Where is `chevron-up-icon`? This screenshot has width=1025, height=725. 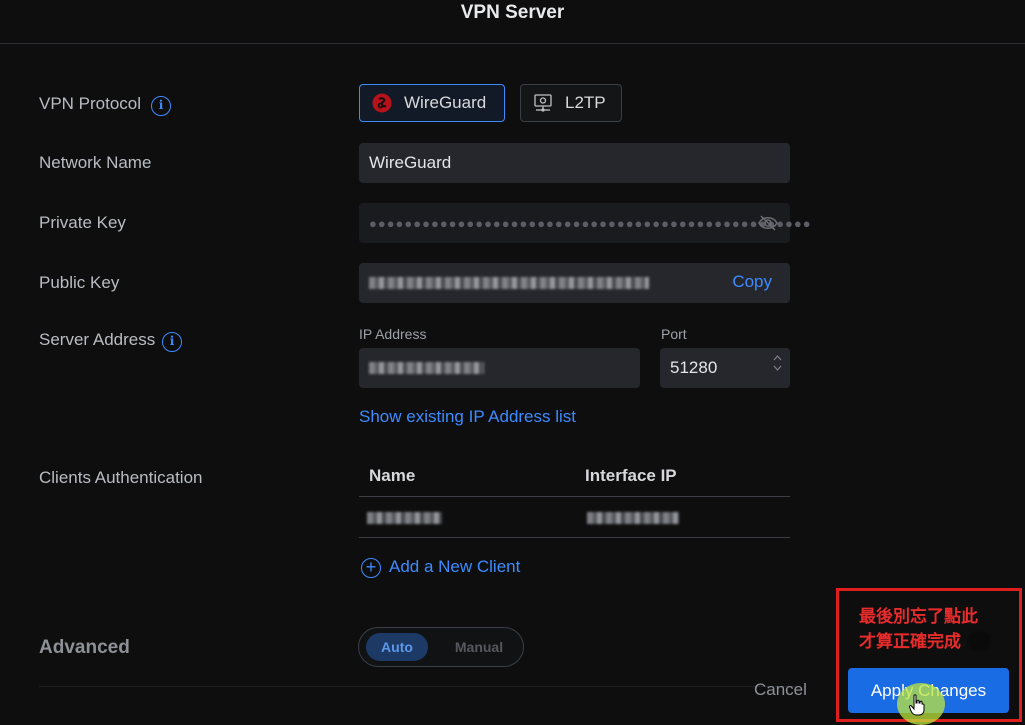
chevron-up-icon is located at coordinates (777, 358).